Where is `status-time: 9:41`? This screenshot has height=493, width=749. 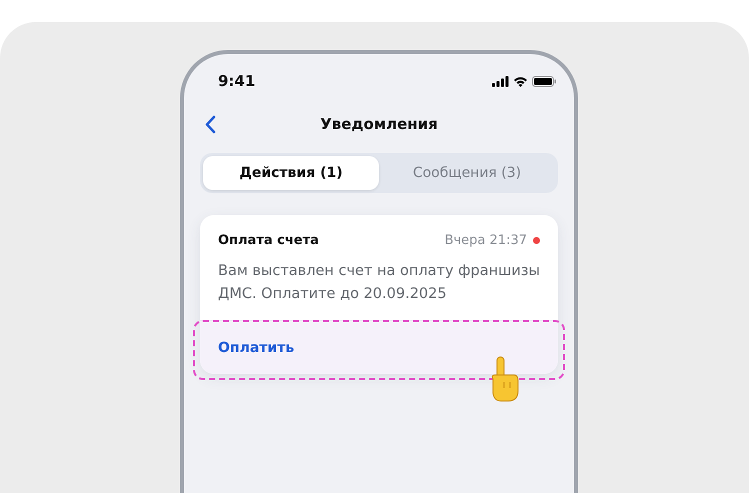 status-time: 9:41 is located at coordinates (237, 81).